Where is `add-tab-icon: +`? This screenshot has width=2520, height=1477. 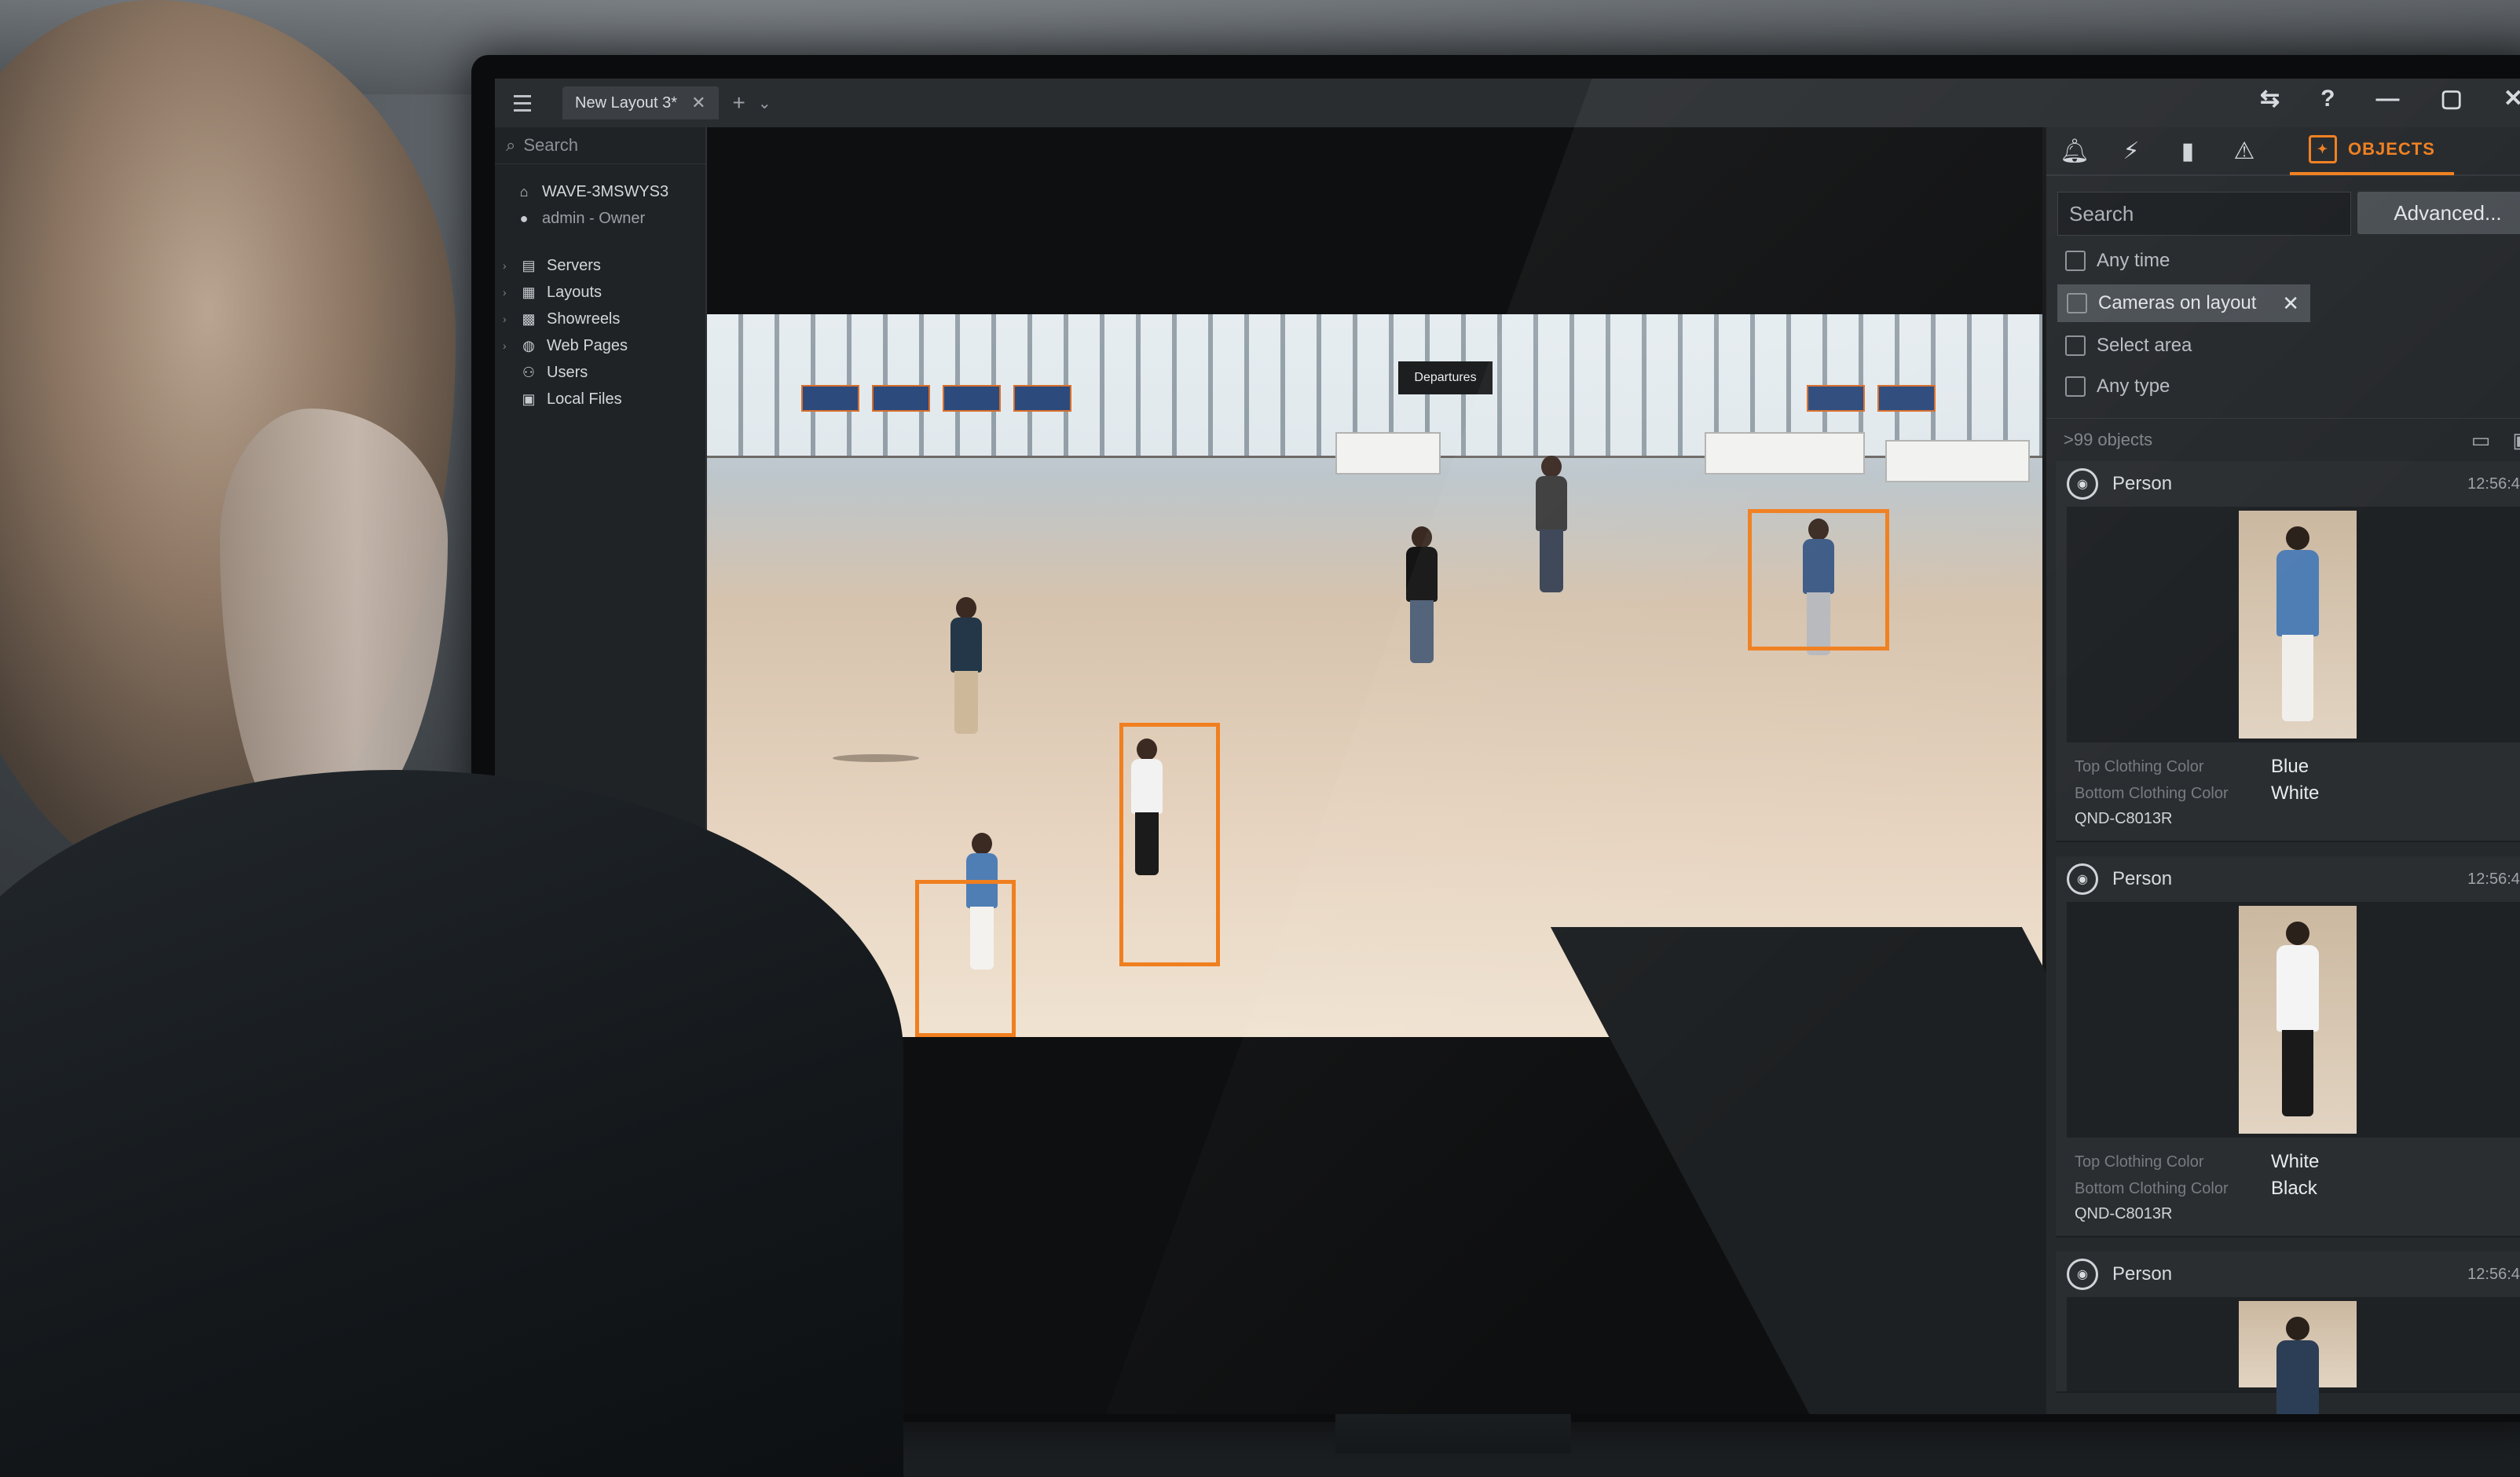
add-tab-icon: + is located at coordinates (739, 103).